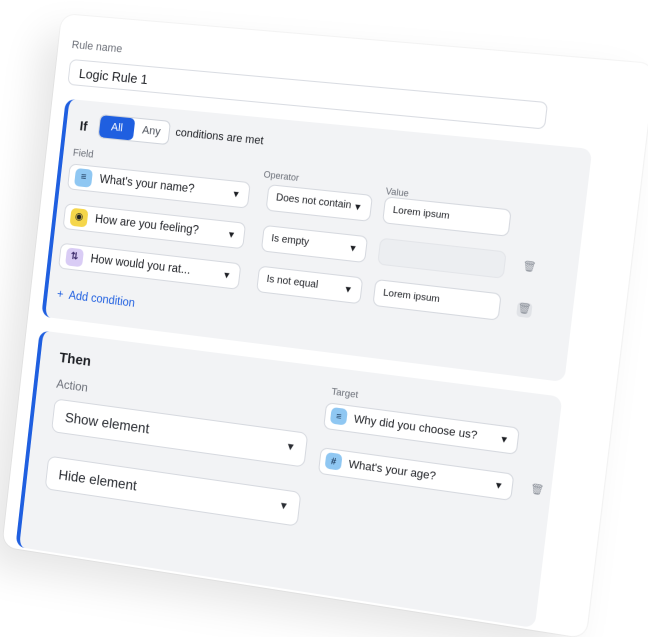 The width and height of the screenshot is (648, 637). Describe the element at coordinates (173, 491) in the screenshot. I see `action-select: Hide element ▼` at that location.